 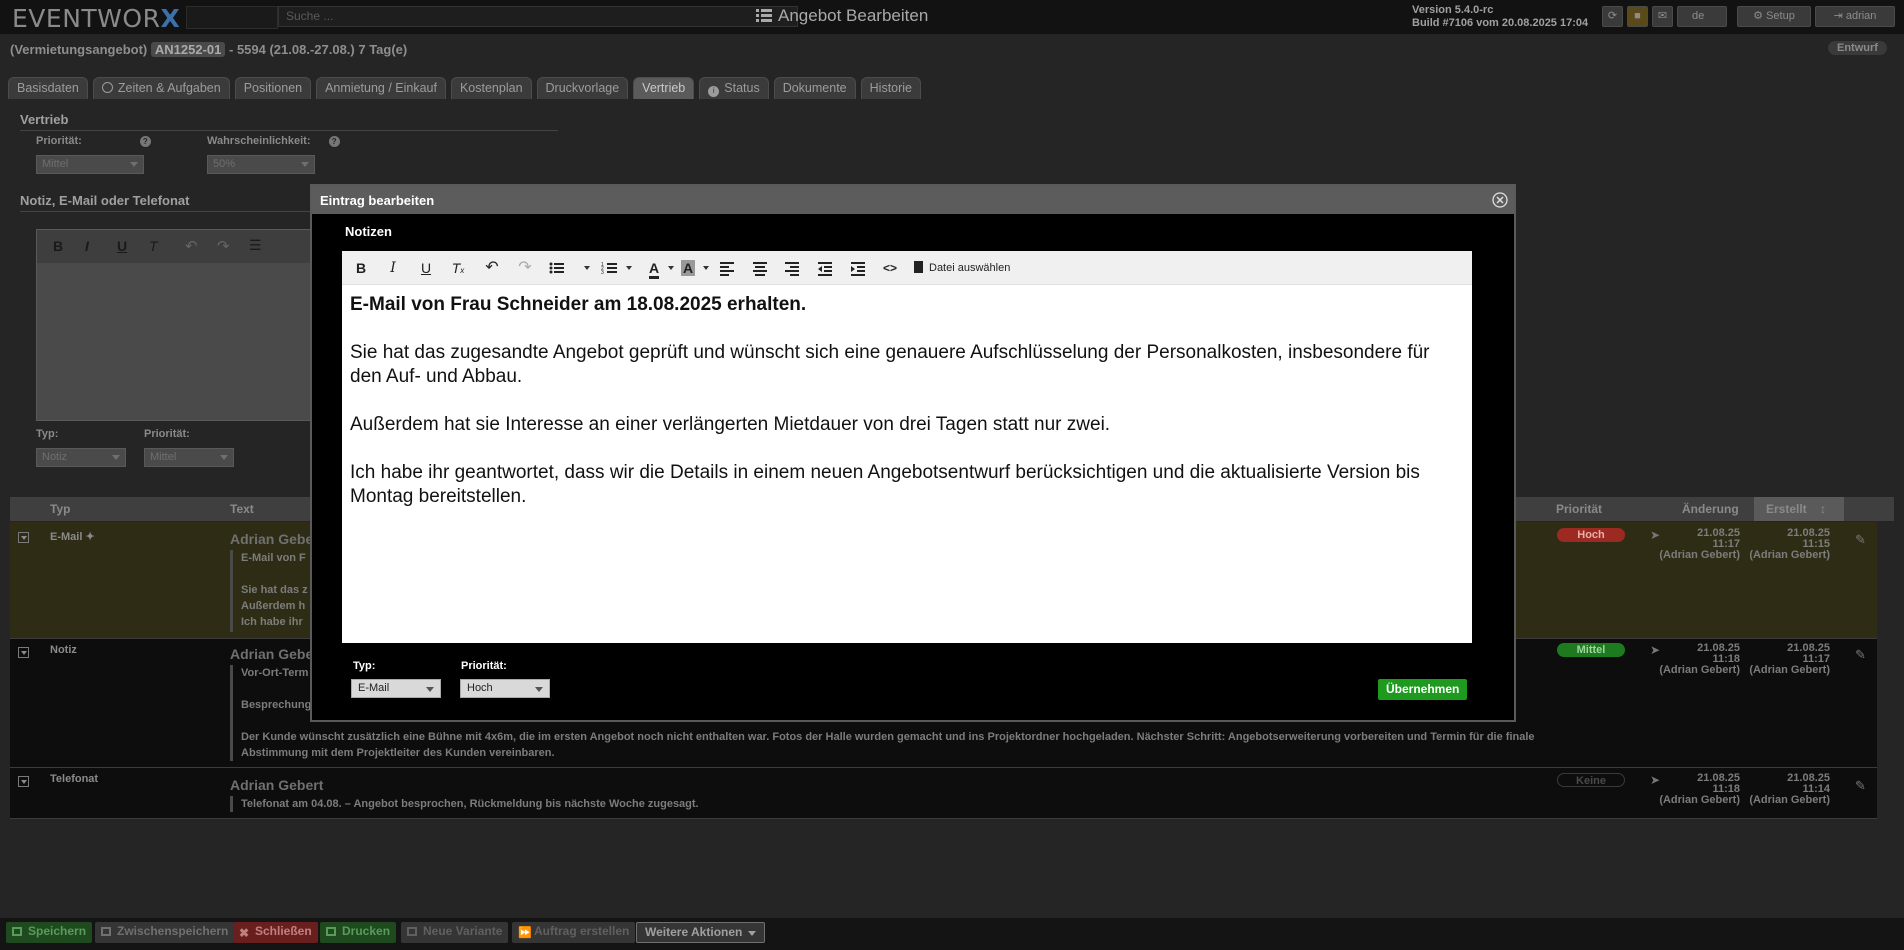 I want to click on file-select-label: Datei auswählen, so click(x=970, y=268).